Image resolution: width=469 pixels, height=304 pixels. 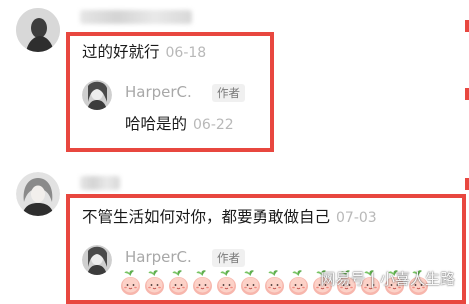 What do you see at coordinates (206, 217) in the screenshot?
I see `comment-content: 不管生活如何对你，都要勇敢做自己` at bounding box center [206, 217].